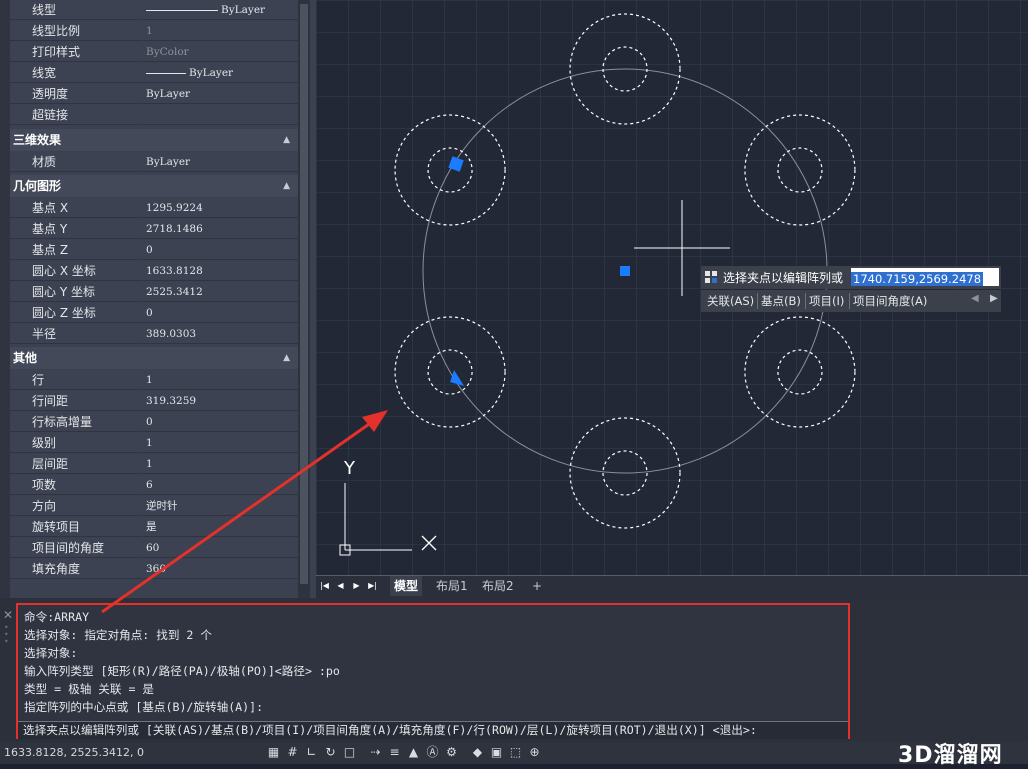 The image size is (1028, 769). I want to click on property-row: 基点 X 1295.9224, so click(154, 208).